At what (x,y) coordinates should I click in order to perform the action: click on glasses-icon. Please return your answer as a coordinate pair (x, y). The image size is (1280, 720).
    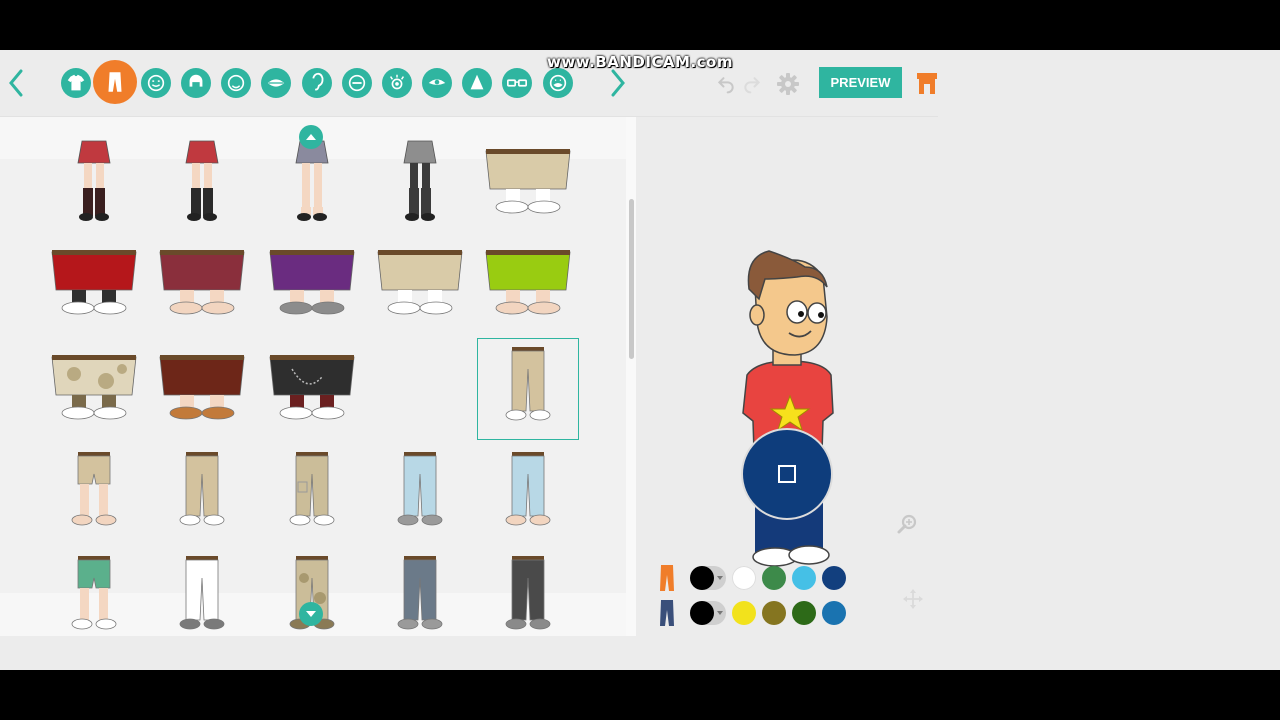
    Looking at the image, I should click on (517, 83).